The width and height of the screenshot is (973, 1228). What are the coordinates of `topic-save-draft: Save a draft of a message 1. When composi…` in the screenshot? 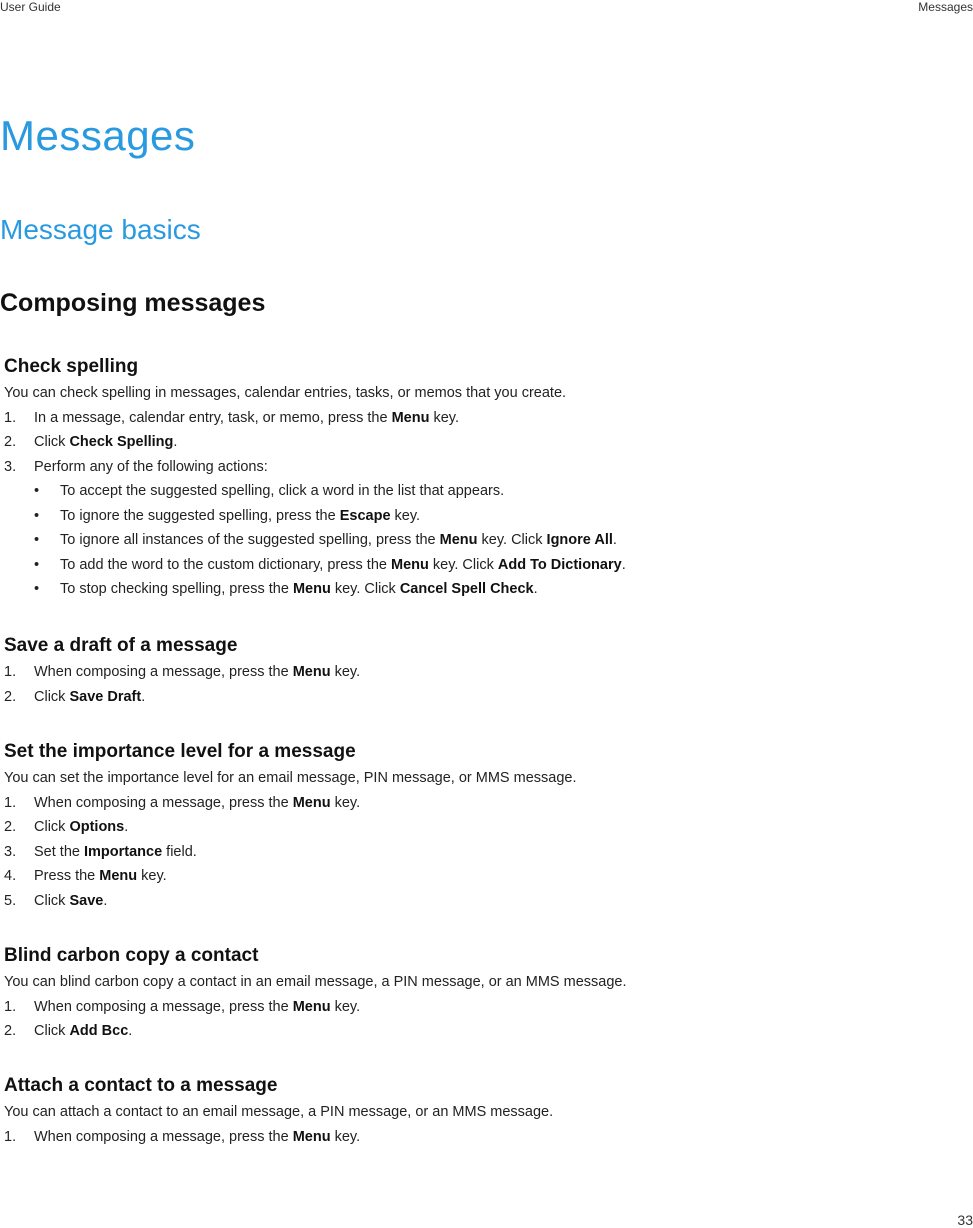 It's located at (474, 670).